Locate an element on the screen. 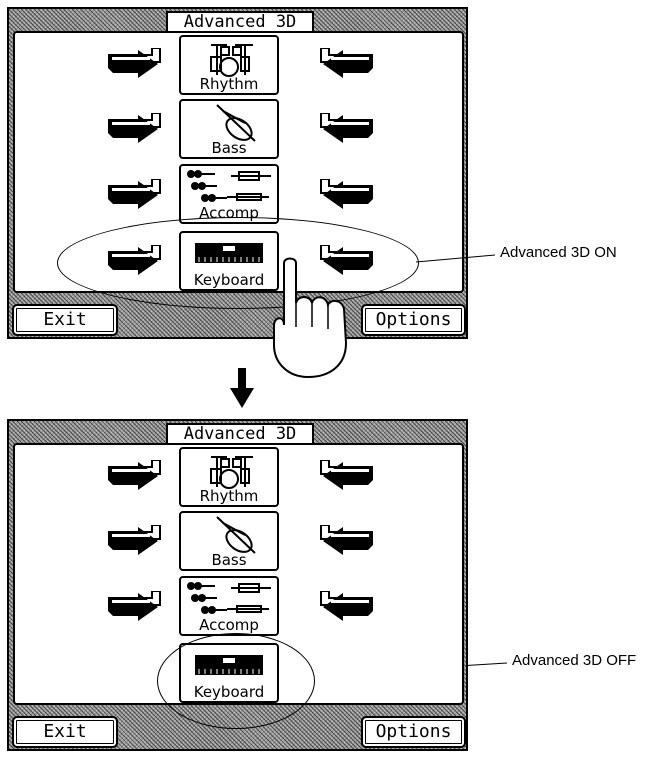 This screenshot has width=669, height=760. callout-advanced-3d-off: Advanced 3D OFF is located at coordinates (574, 660).